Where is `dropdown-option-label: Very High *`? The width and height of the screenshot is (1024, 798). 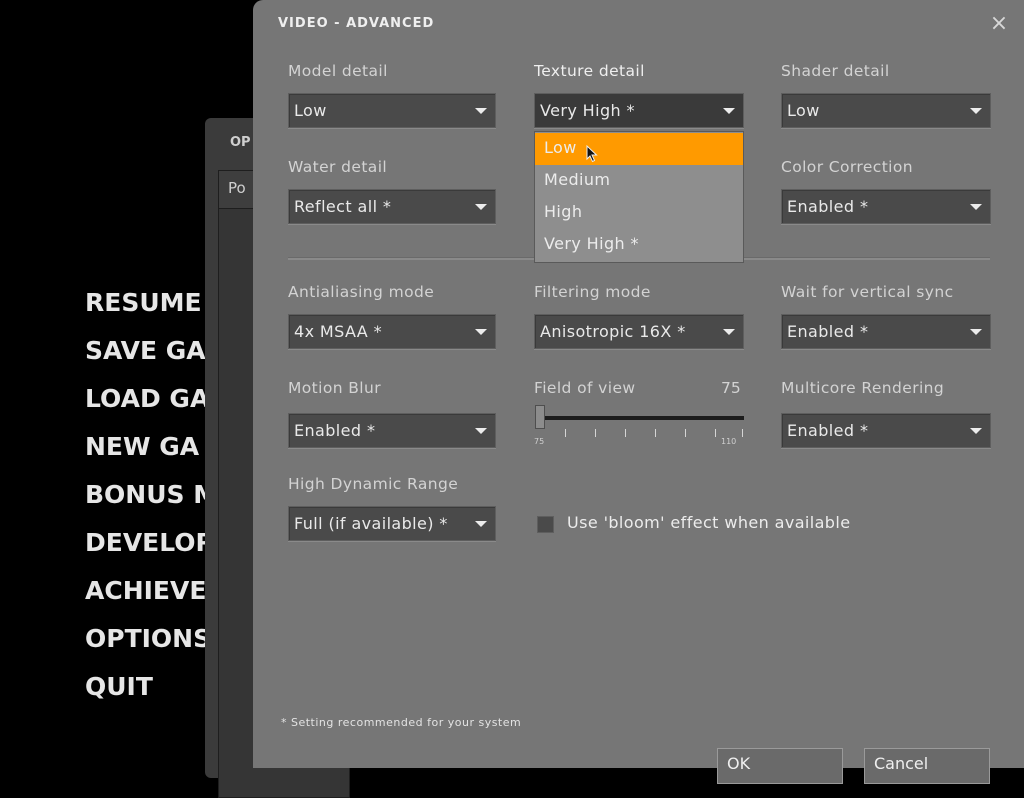 dropdown-option-label: Very High * is located at coordinates (591, 243).